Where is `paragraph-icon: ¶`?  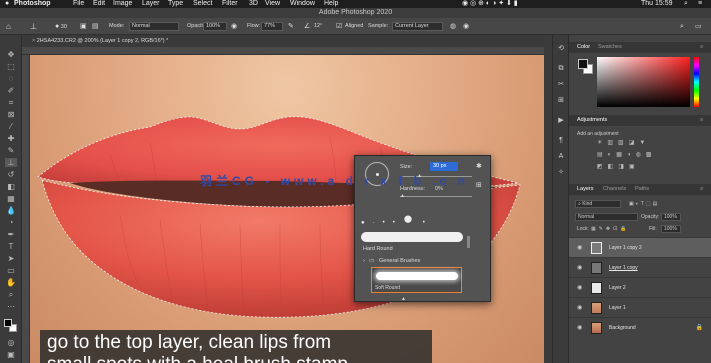
paragraph-icon: ¶ is located at coordinates (561, 140).